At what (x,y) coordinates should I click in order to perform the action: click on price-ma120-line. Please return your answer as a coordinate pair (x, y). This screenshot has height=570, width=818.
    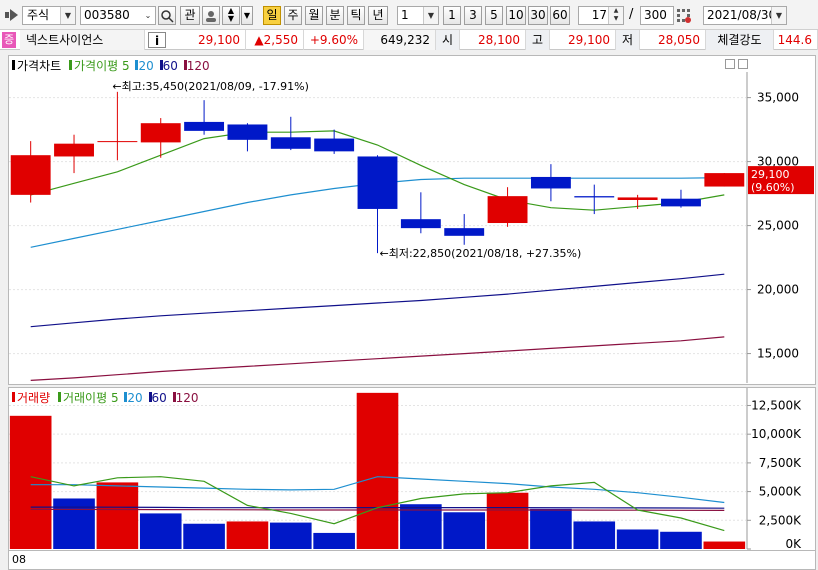
    Looking at the image, I should click on (377, 358).